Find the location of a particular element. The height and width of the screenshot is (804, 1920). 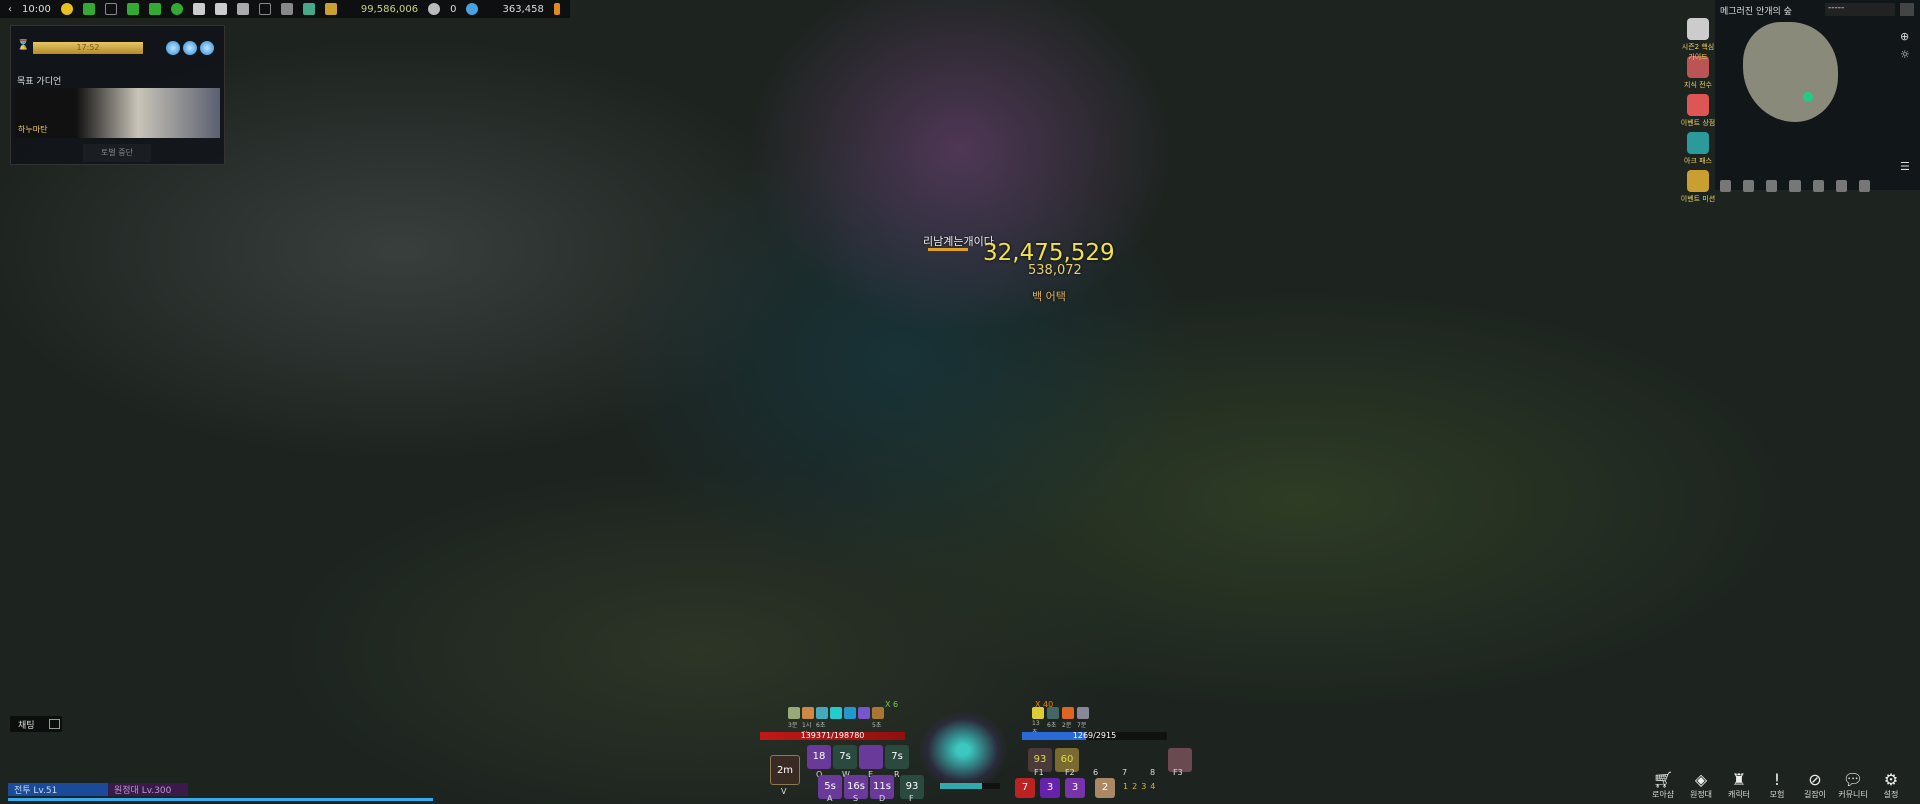

skill-key: V is located at coordinates (784, 791).